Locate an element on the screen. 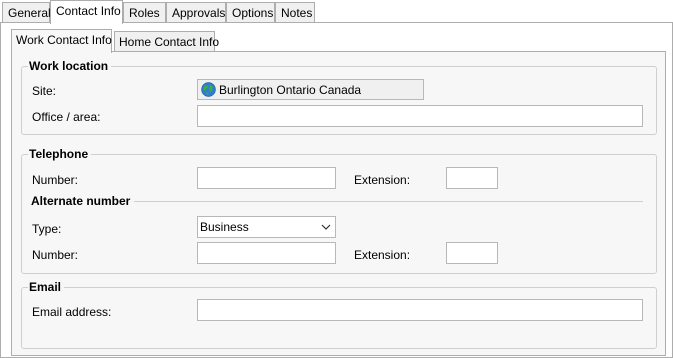 This screenshot has width=673, height=358. telephone-extension-label: Extension: is located at coordinates (382, 180).